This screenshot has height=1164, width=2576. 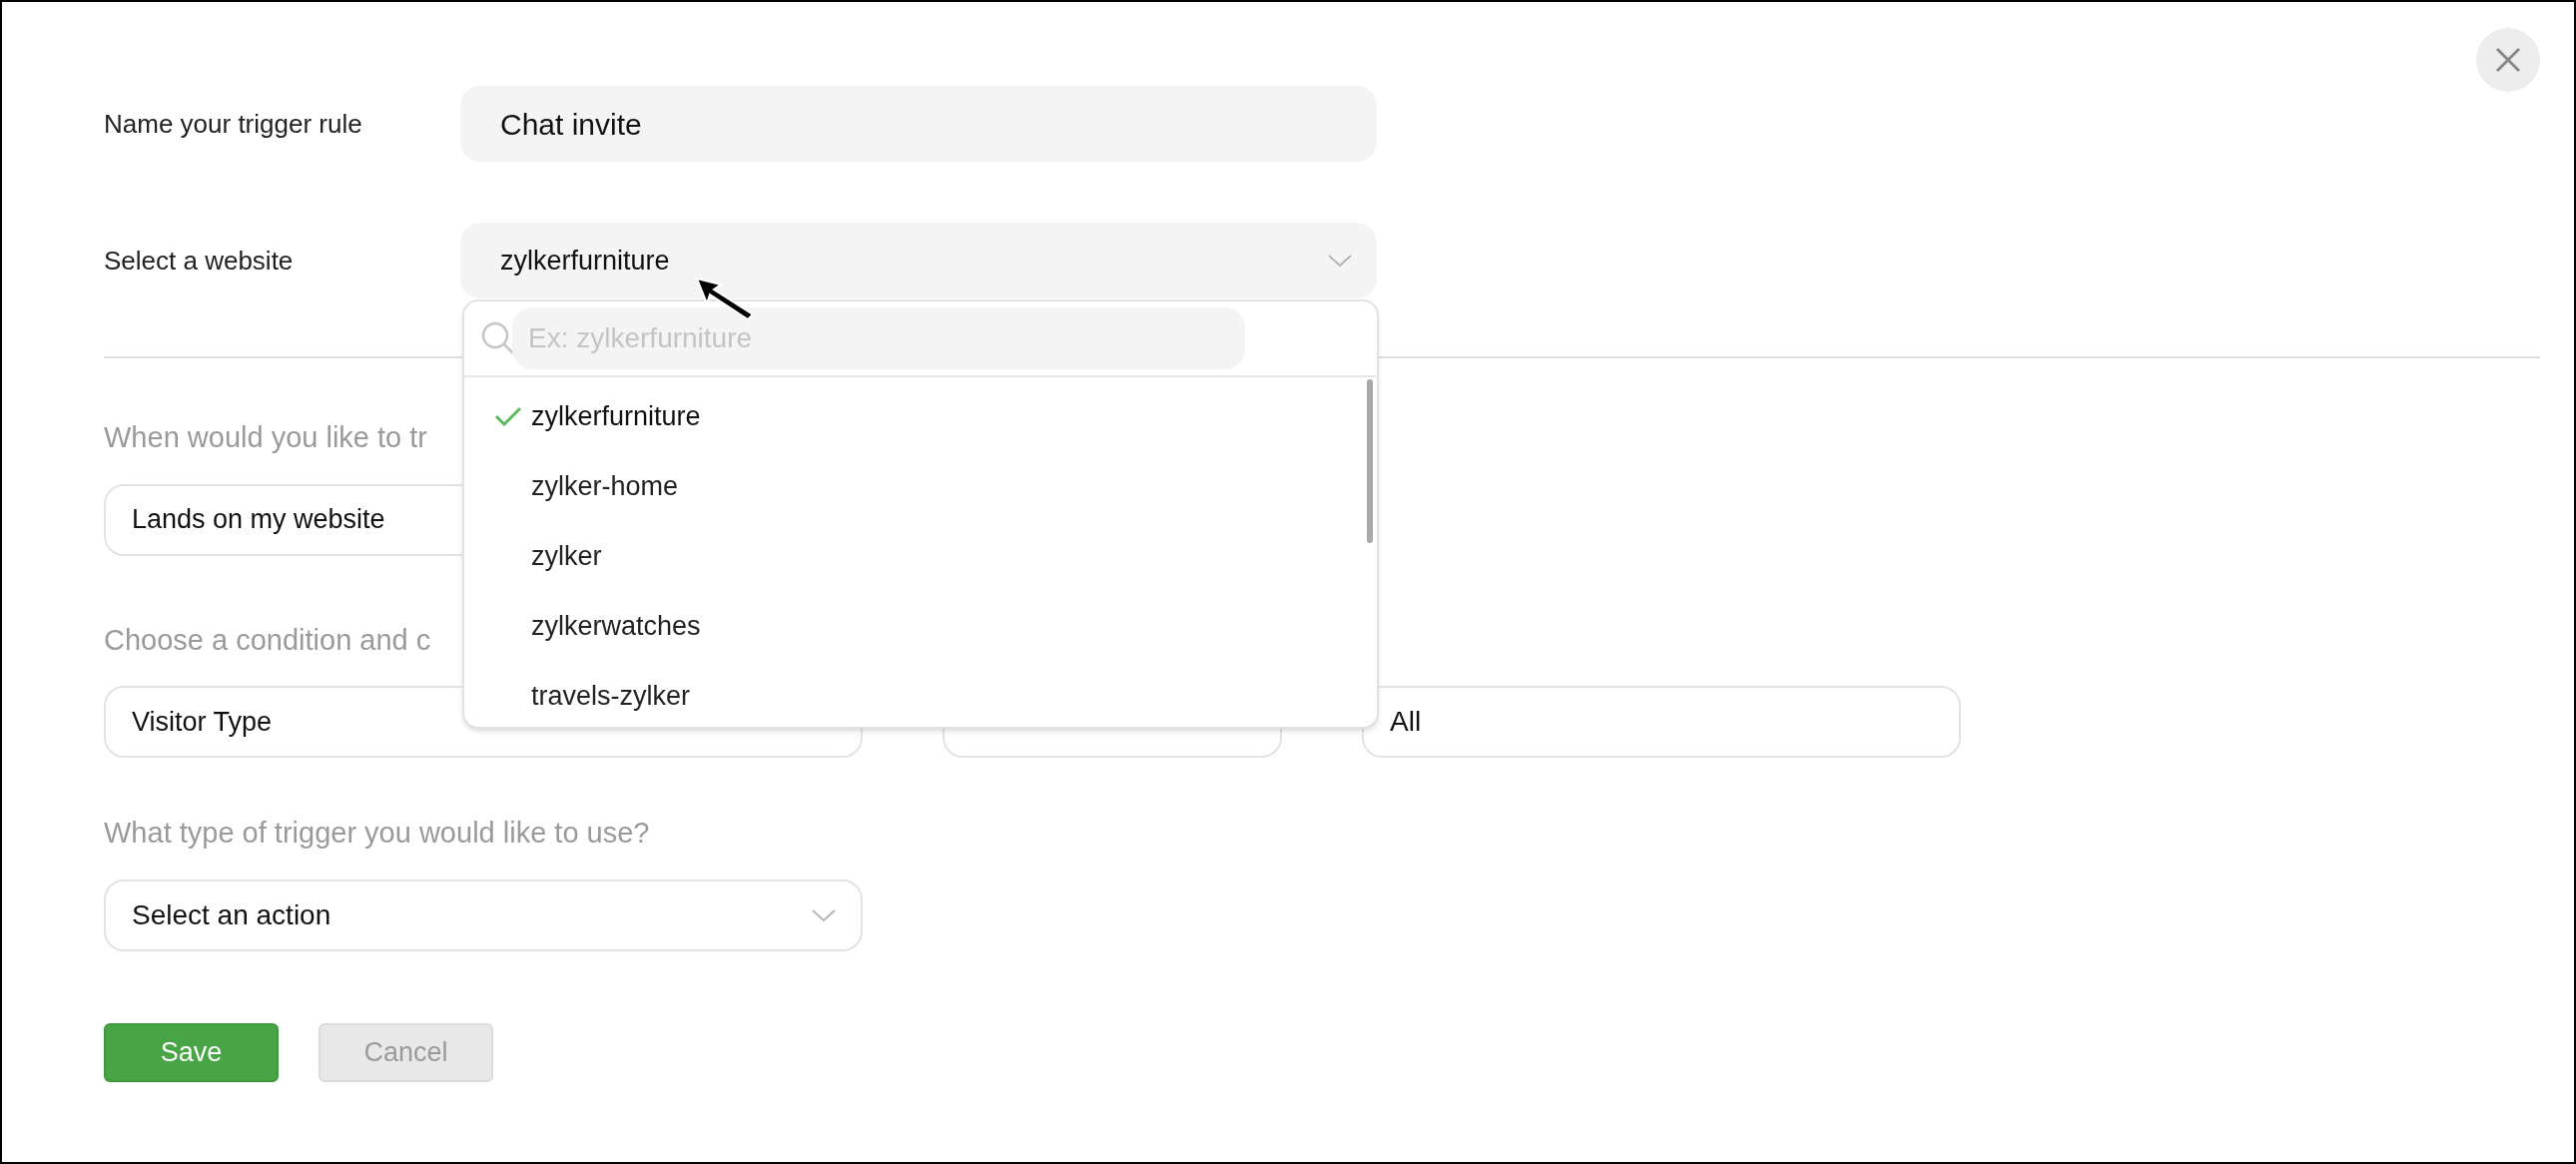 I want to click on section-heading: When would you like to tr, so click(x=265, y=437).